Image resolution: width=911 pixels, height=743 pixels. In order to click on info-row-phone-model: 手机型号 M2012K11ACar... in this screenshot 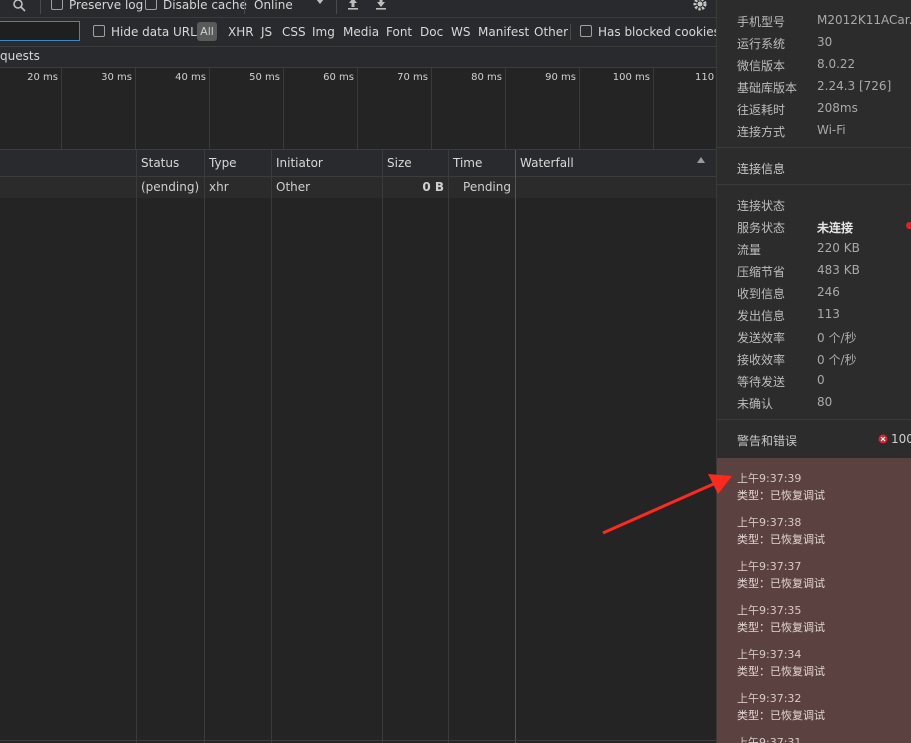, I will do `click(824, 21)`.